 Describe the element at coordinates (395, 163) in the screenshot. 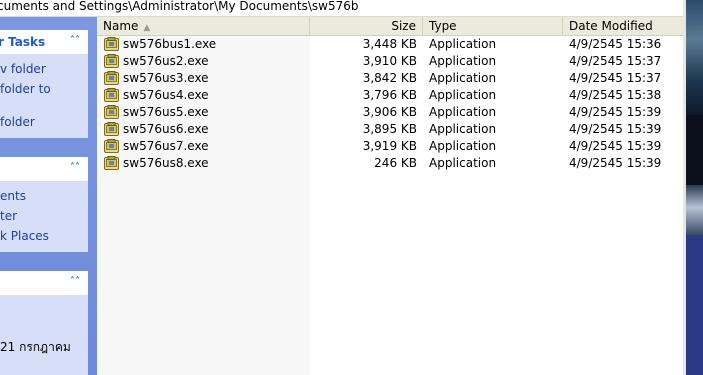

I see `file-size: 246 KB` at that location.